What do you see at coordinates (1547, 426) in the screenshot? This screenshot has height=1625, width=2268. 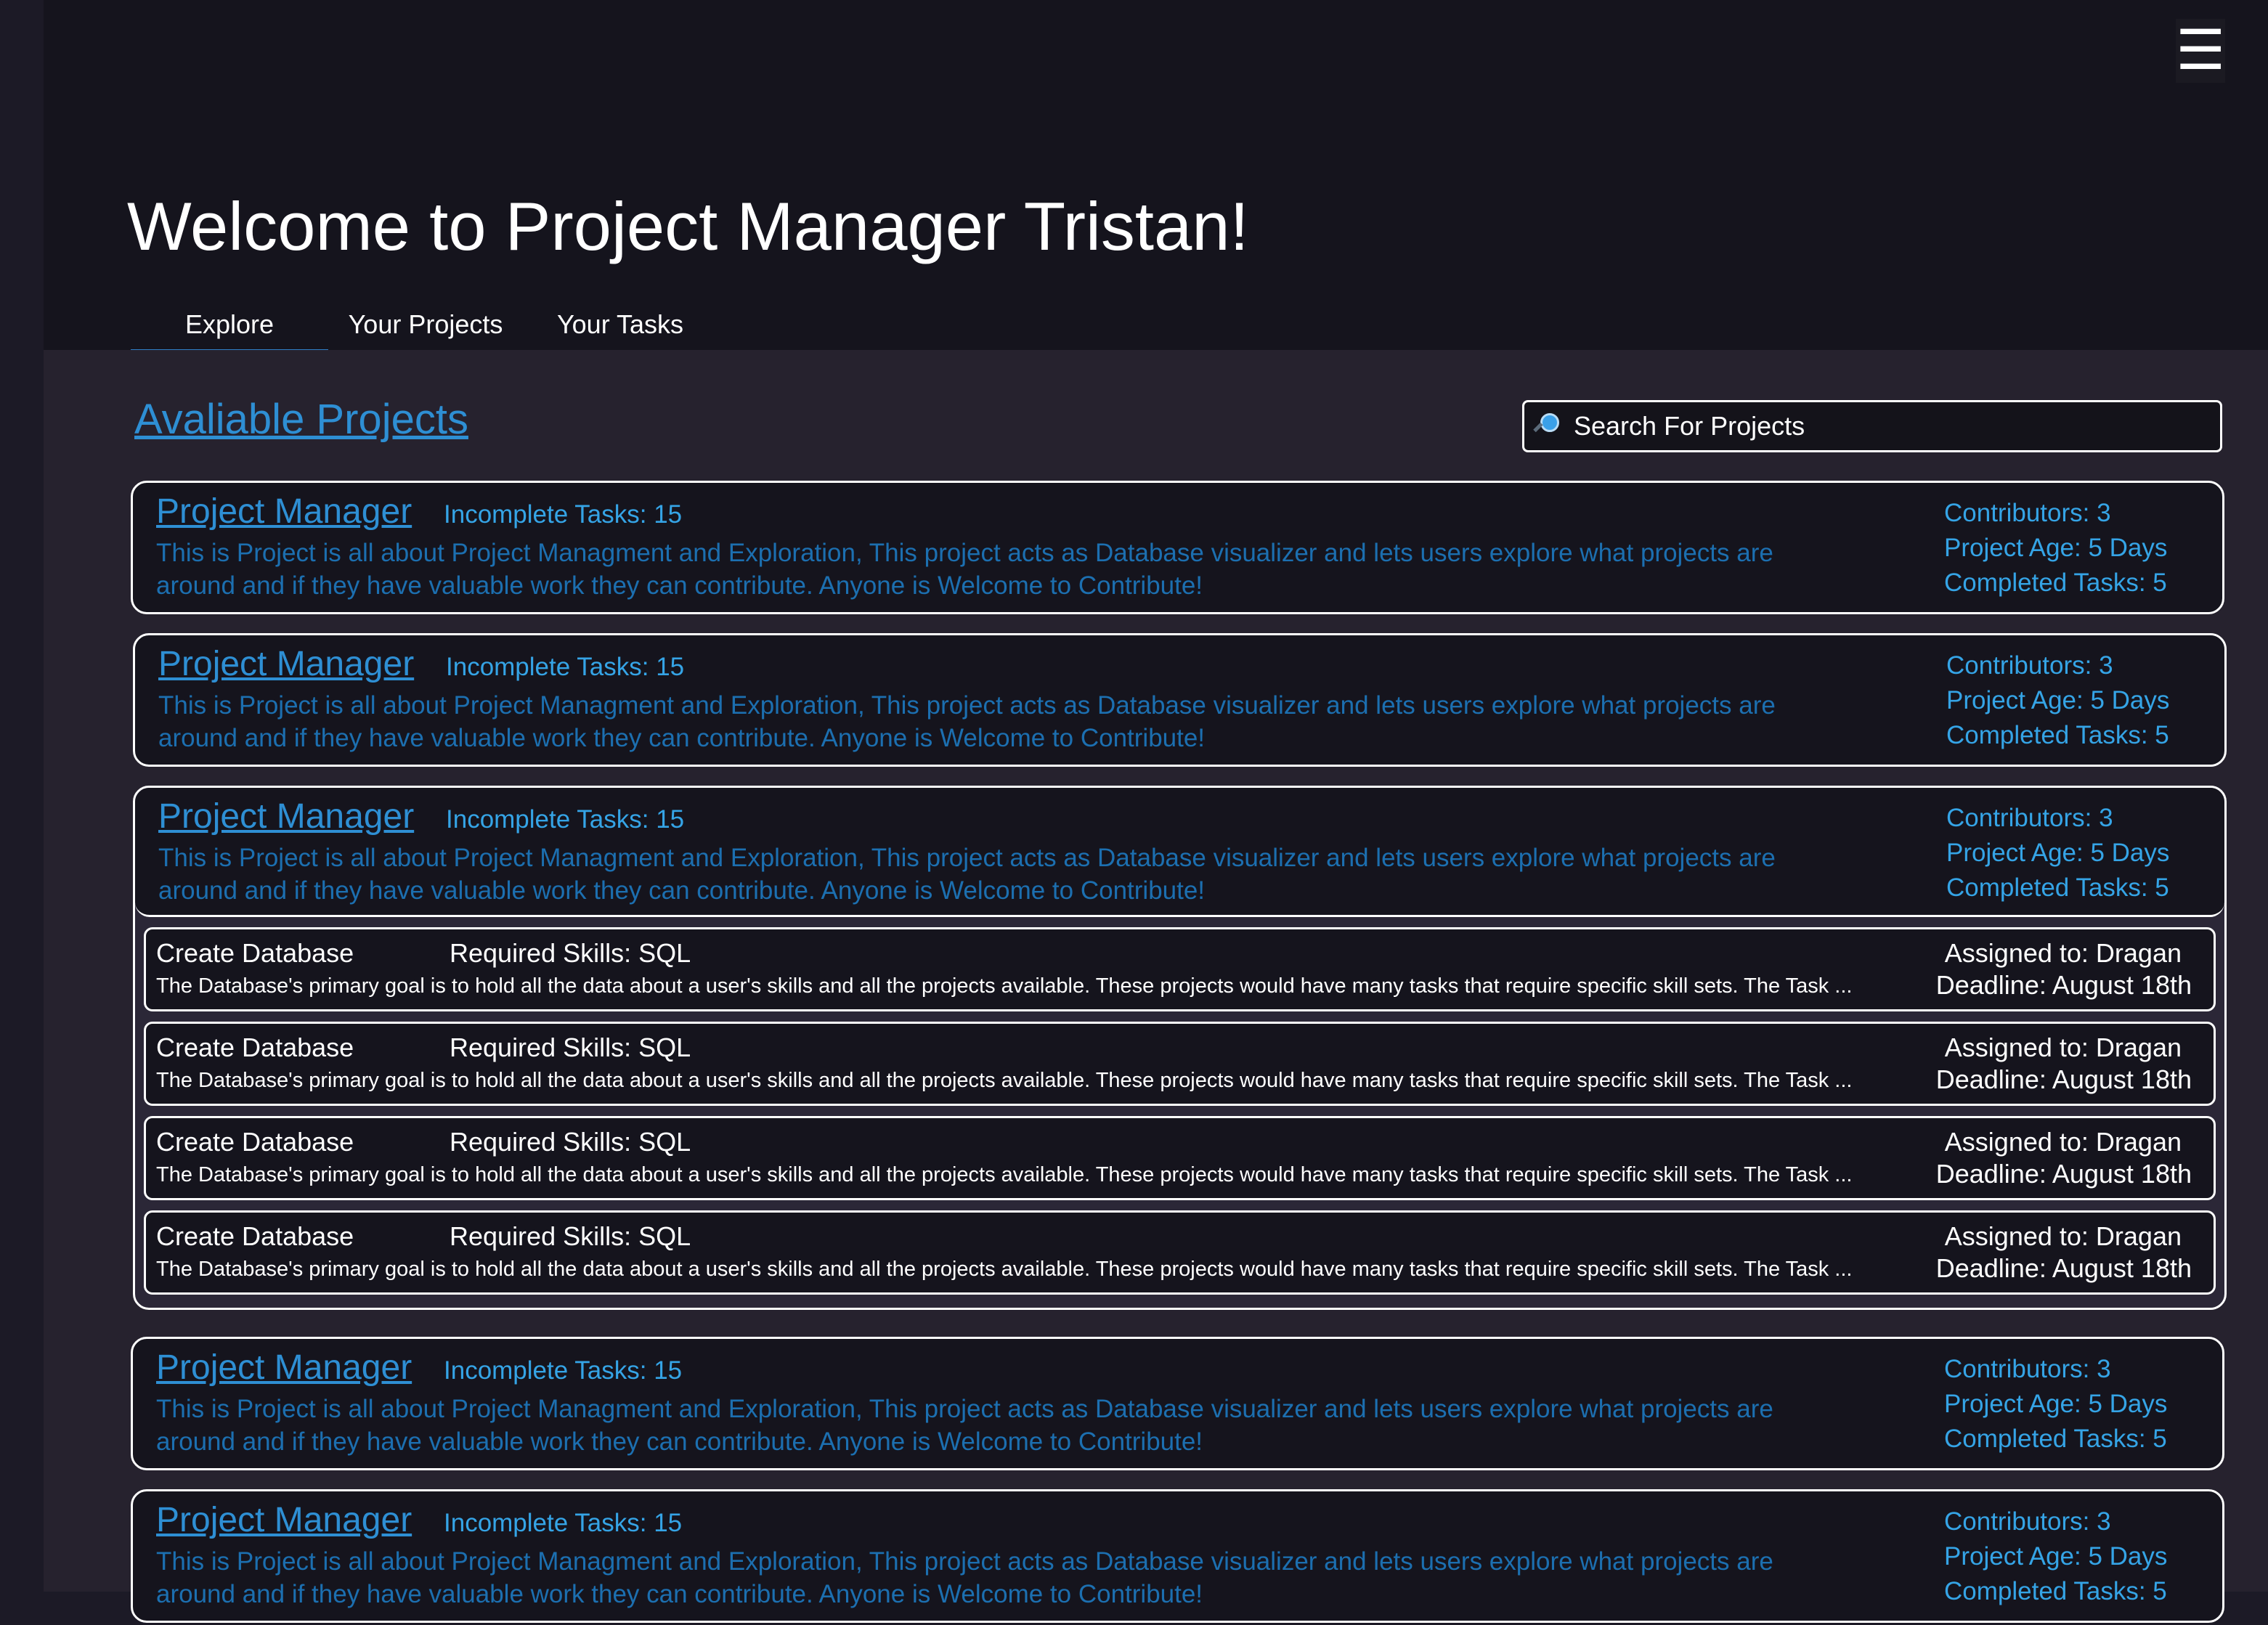 I see `search-icon` at bounding box center [1547, 426].